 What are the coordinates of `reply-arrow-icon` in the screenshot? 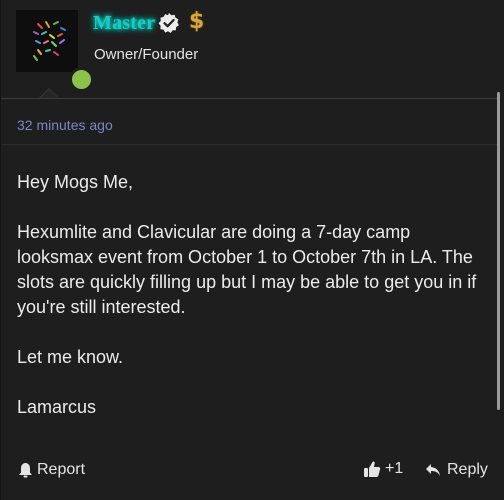 It's located at (433, 470).